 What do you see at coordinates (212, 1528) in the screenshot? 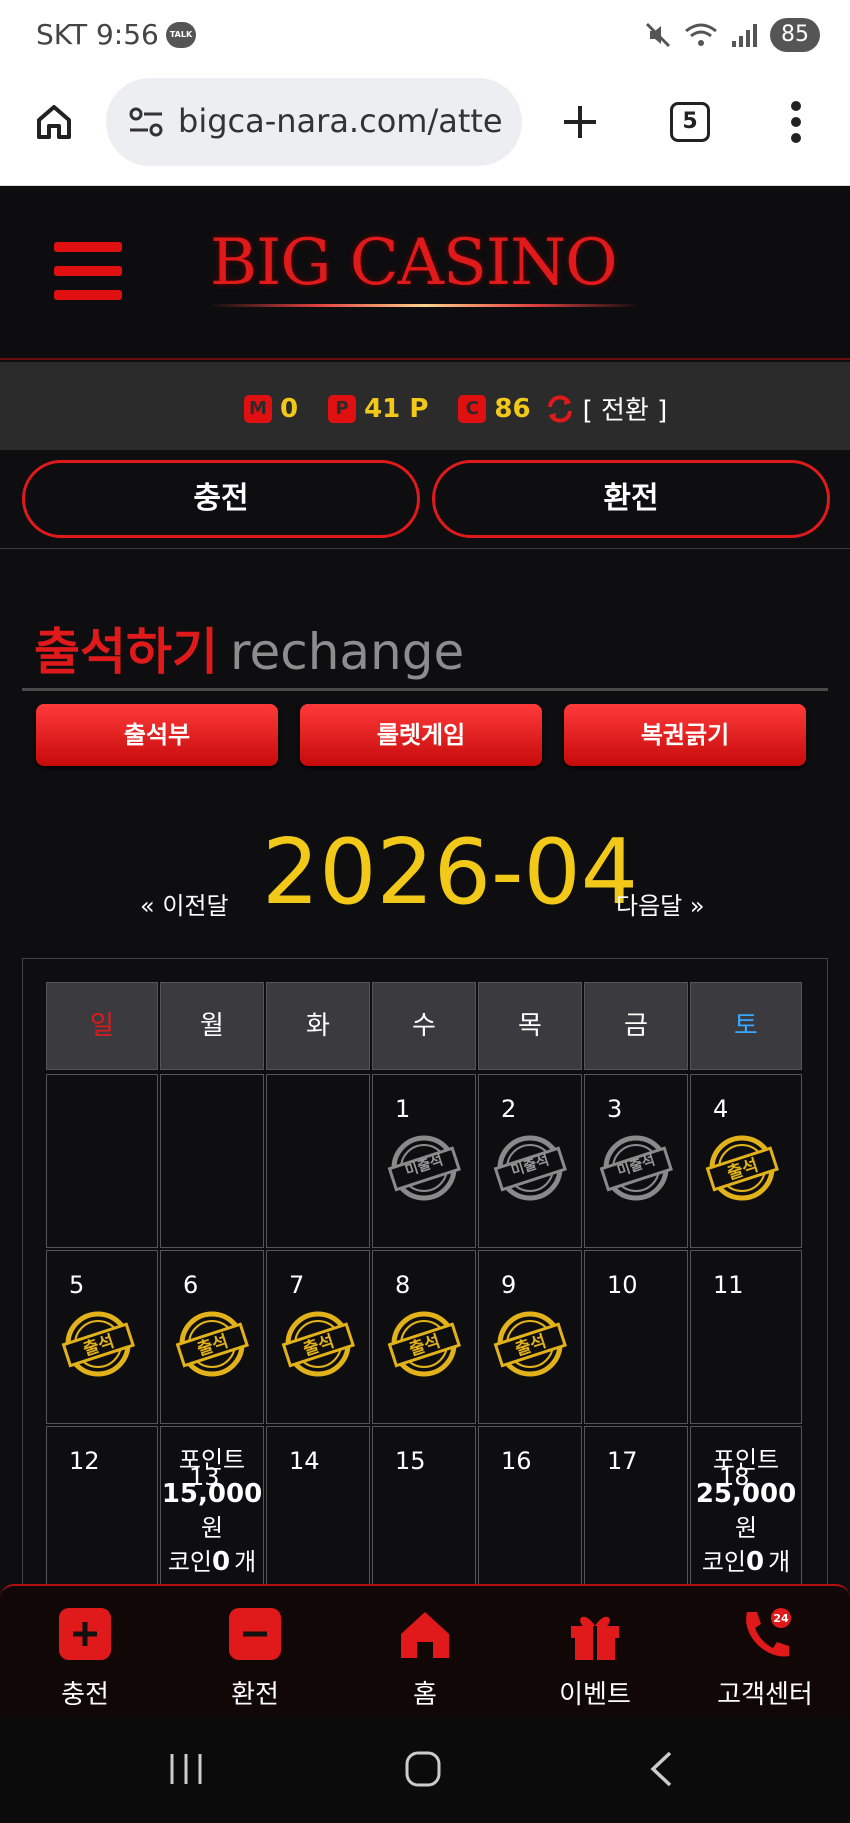
I see `reward-unit: 원` at bounding box center [212, 1528].